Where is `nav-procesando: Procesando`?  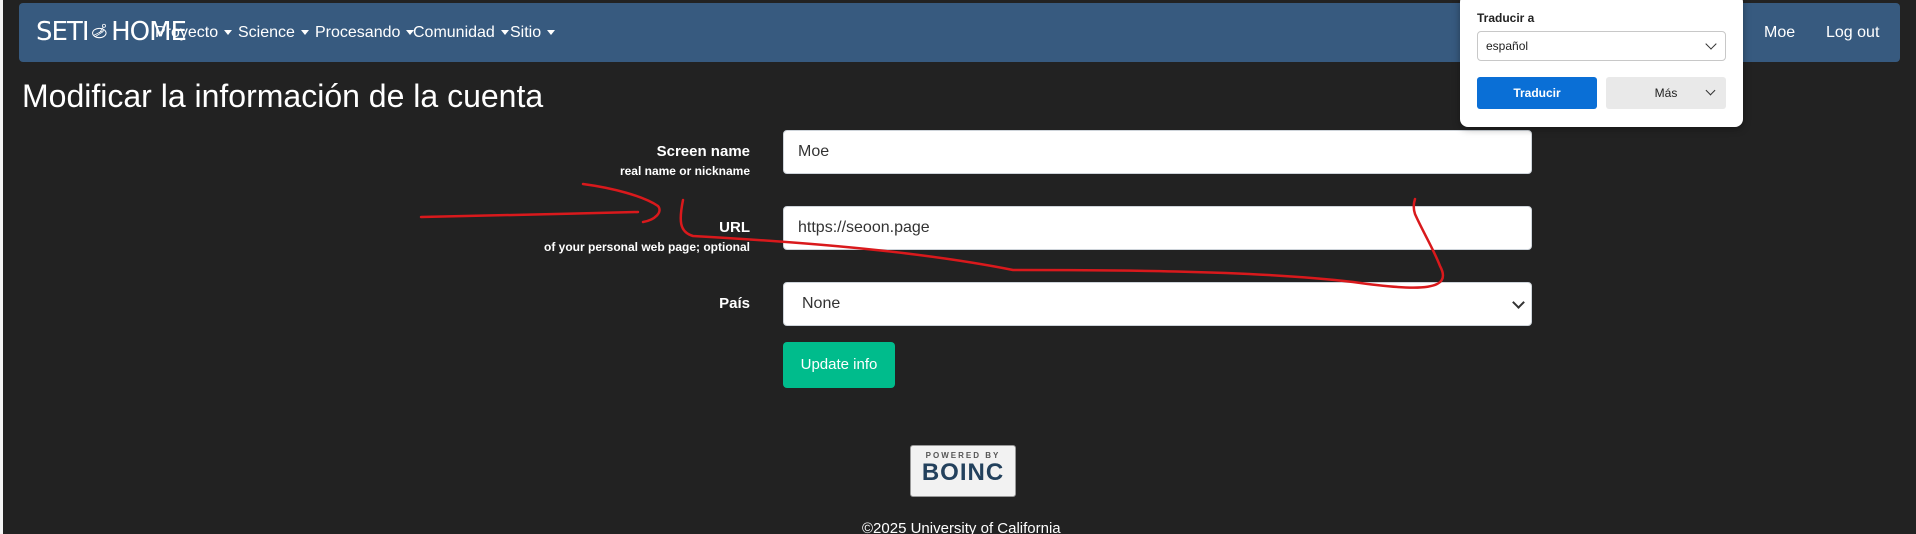 nav-procesando: Procesando is located at coordinates (365, 32).